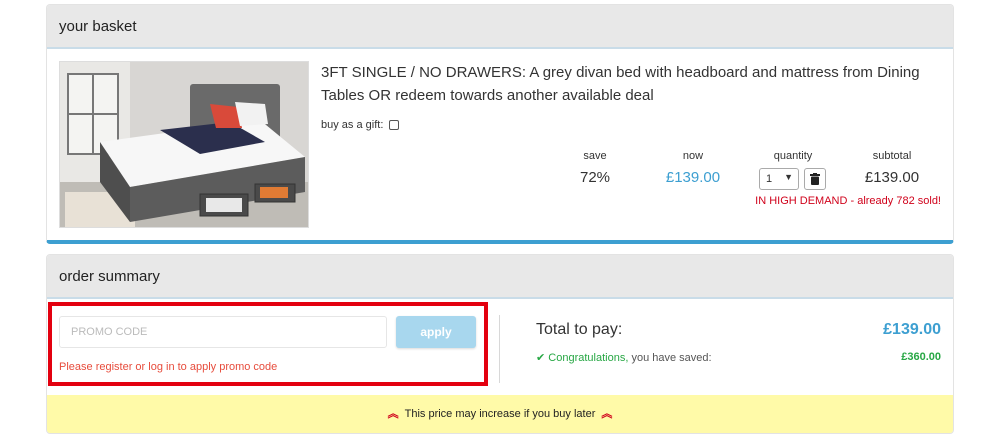 The width and height of the screenshot is (1000, 440). I want to click on subtotal-value: £139.00, so click(892, 177).